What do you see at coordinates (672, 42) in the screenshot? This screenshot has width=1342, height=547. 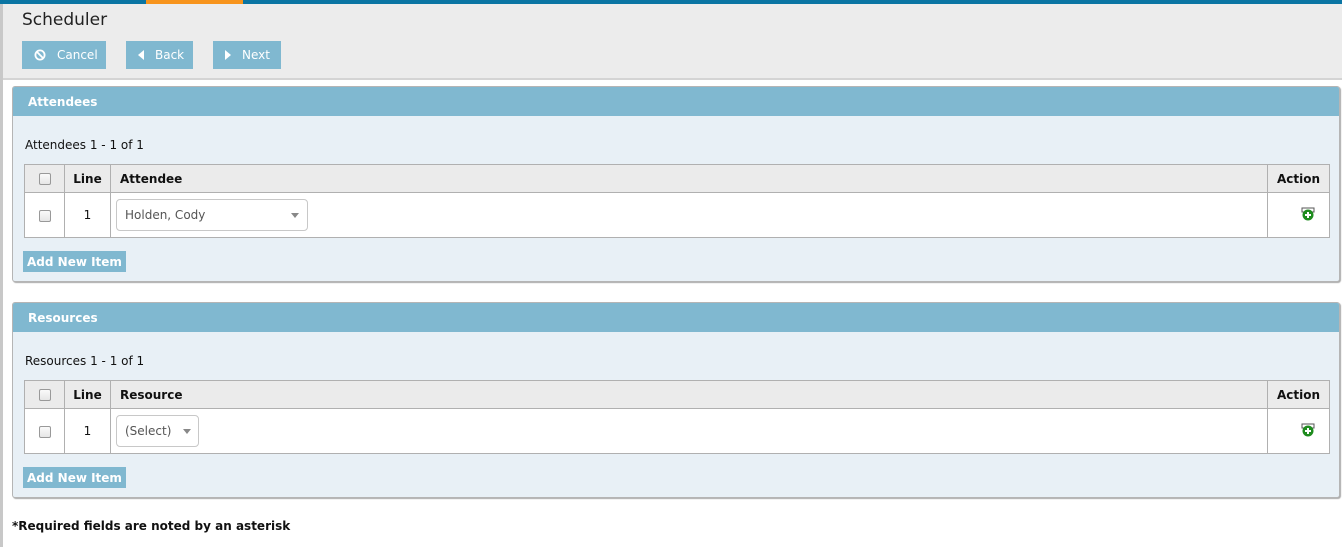 I see `page-header: Scheduler Cancel Back Next` at bounding box center [672, 42].